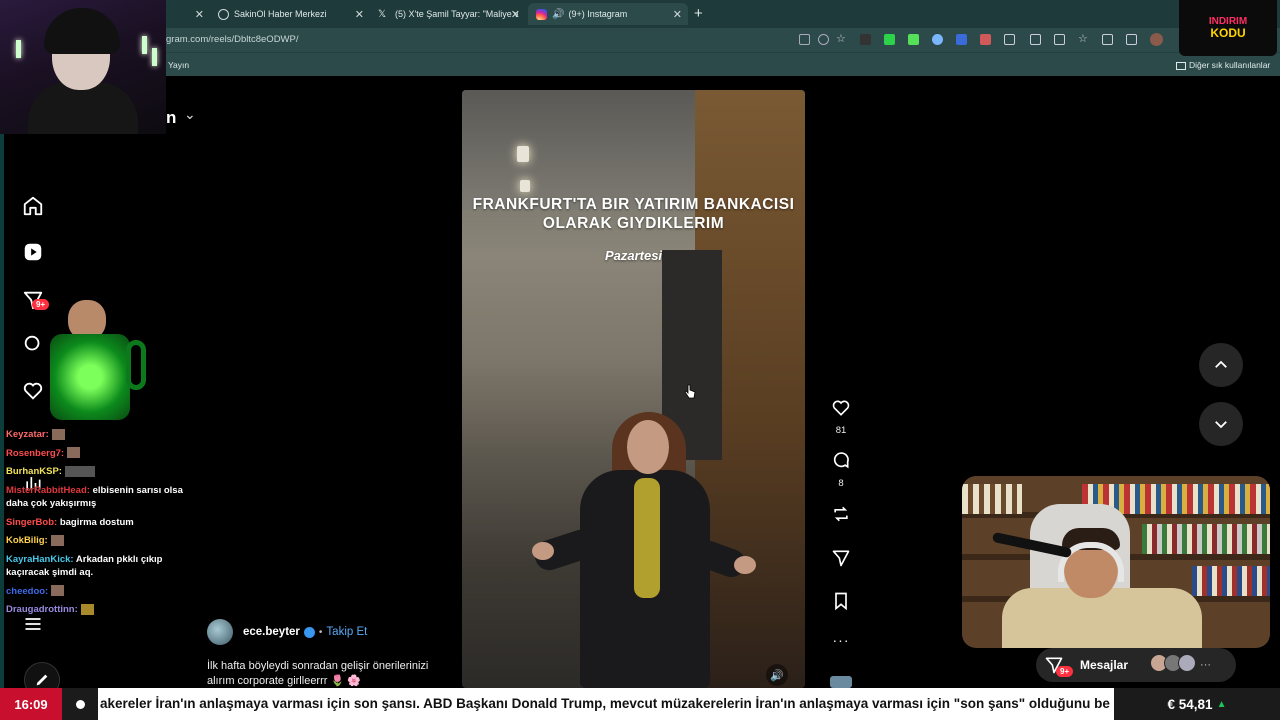 This screenshot has height=720, width=1280. I want to click on reel-owner: ece.beyter • Takip Et, so click(287, 632).